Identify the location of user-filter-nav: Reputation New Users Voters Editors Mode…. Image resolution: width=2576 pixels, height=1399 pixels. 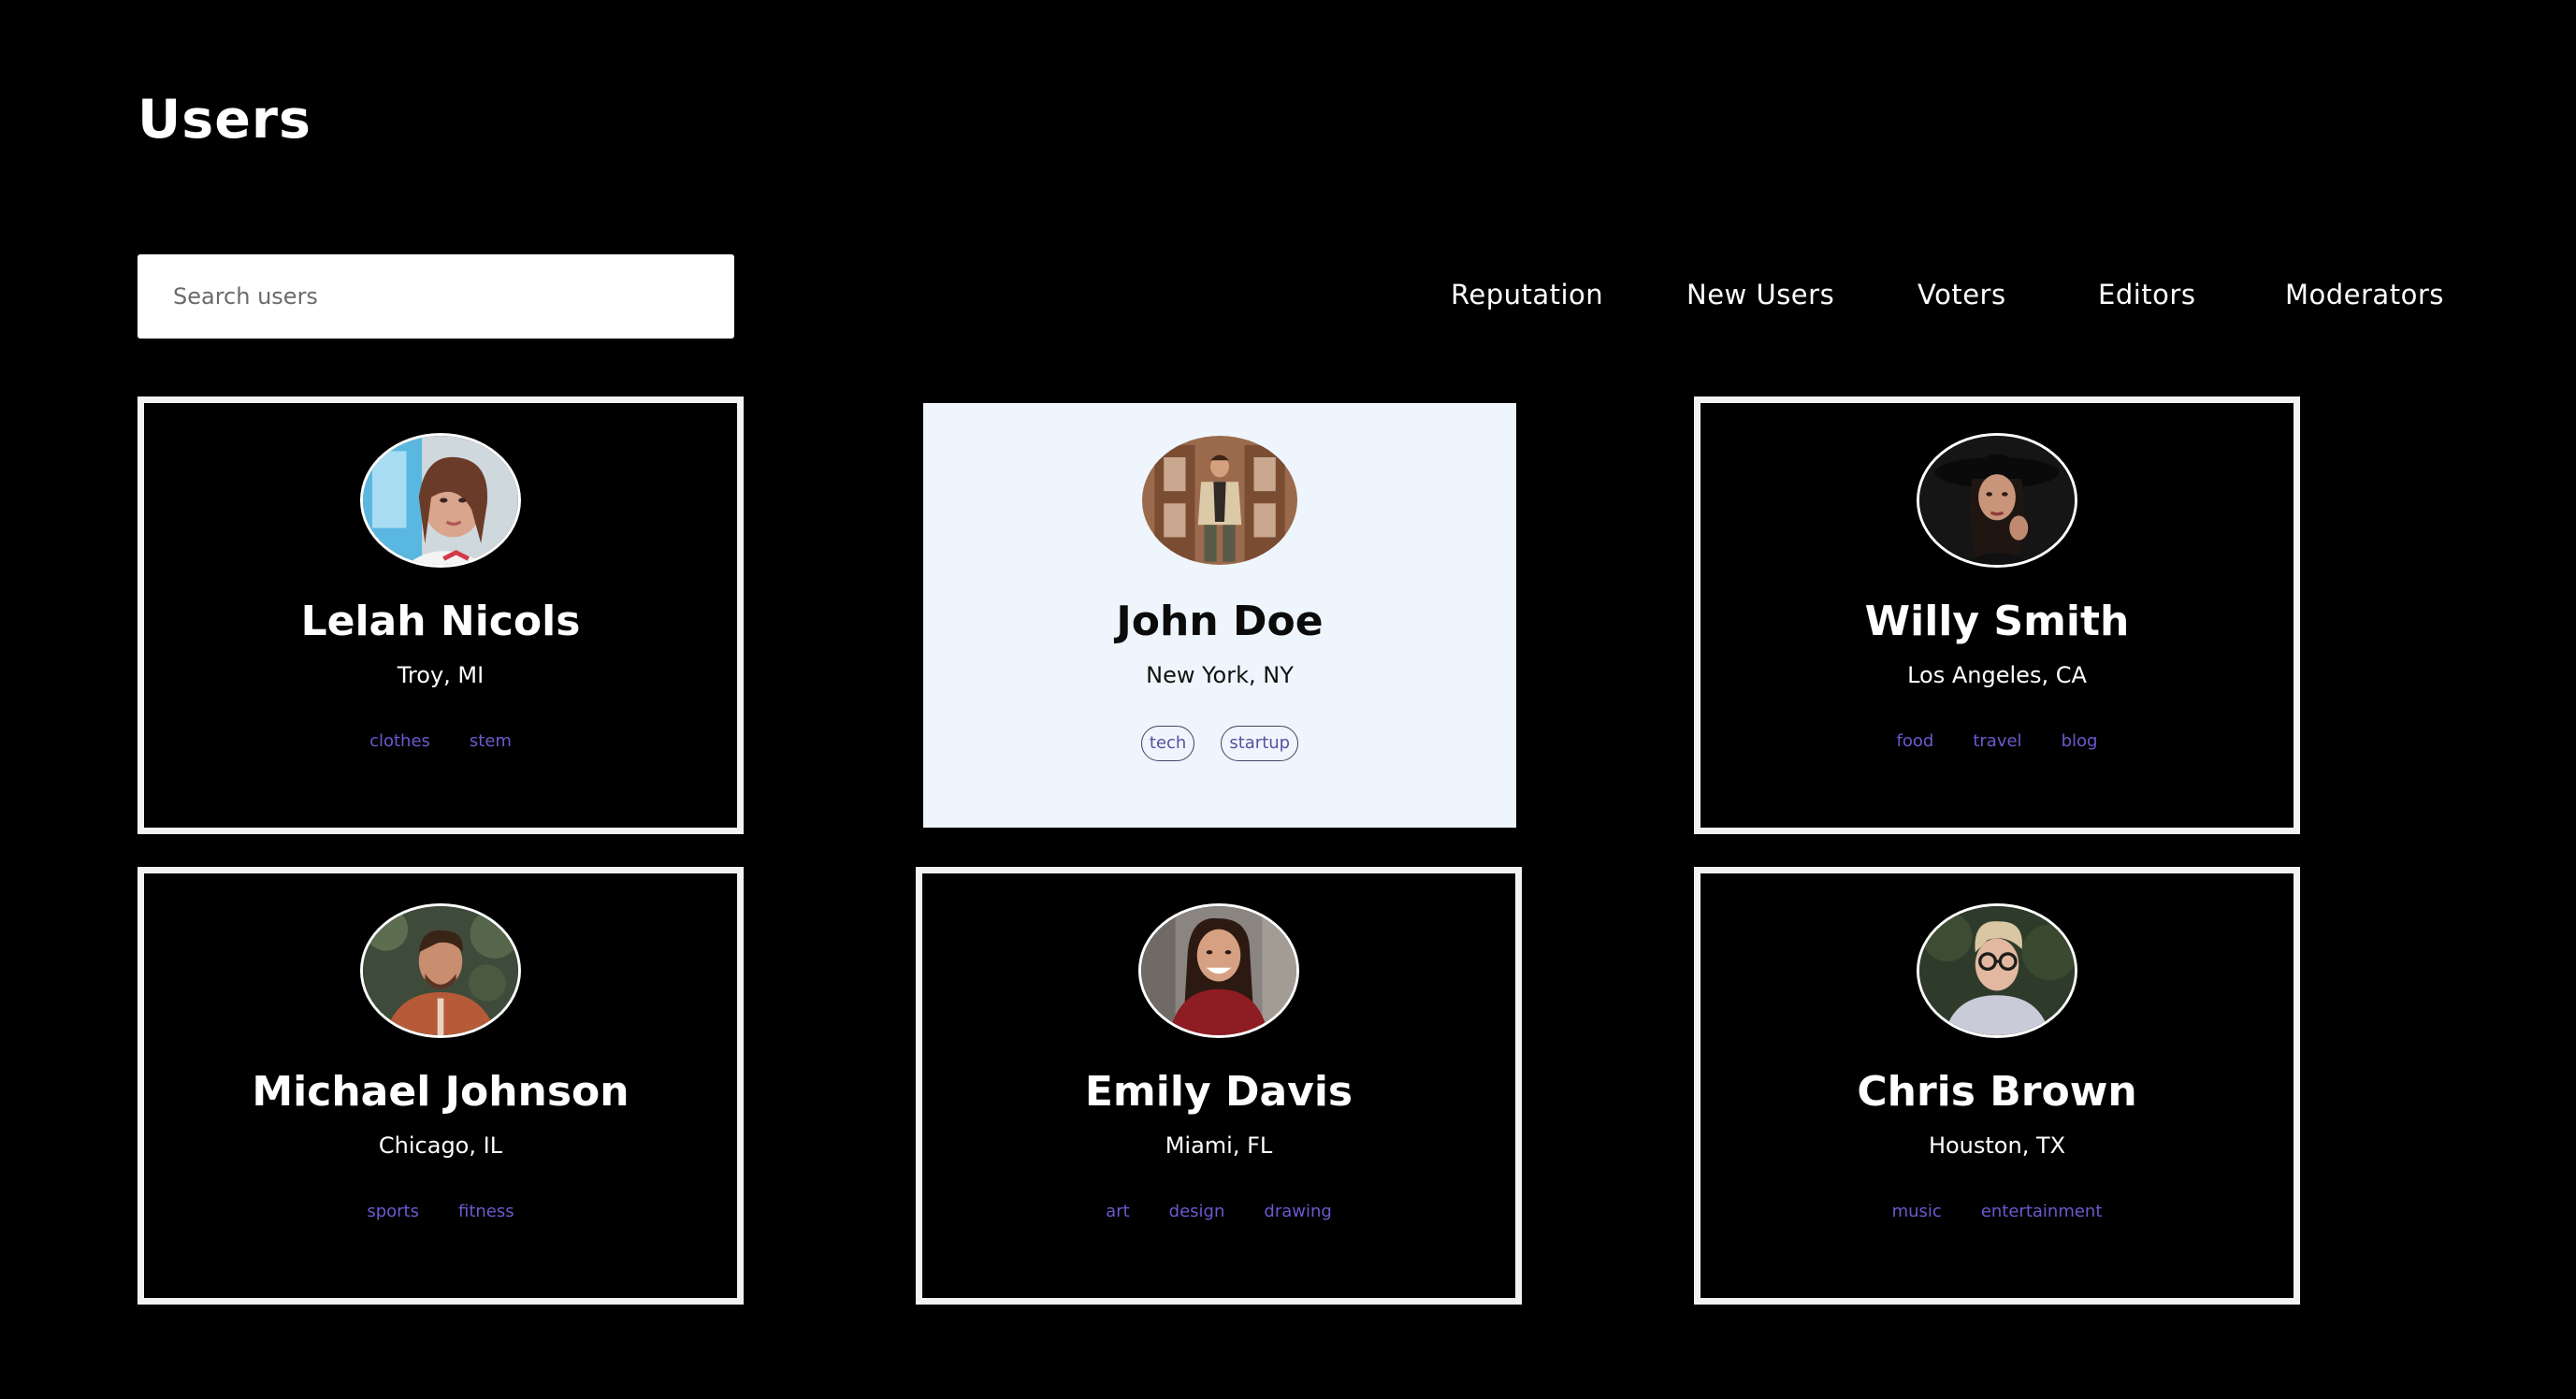
(1288, 297).